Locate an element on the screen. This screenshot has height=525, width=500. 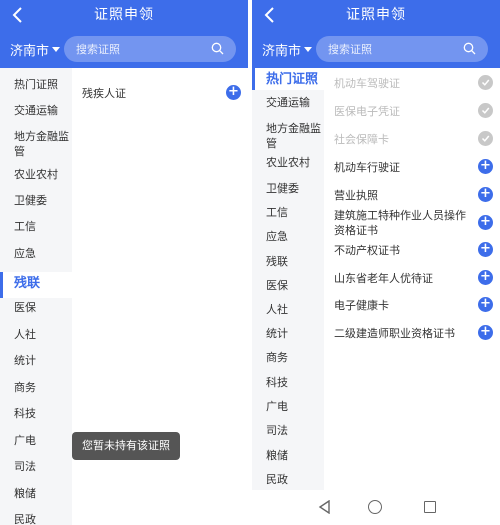
system-nav-bar is located at coordinates (376, 507).